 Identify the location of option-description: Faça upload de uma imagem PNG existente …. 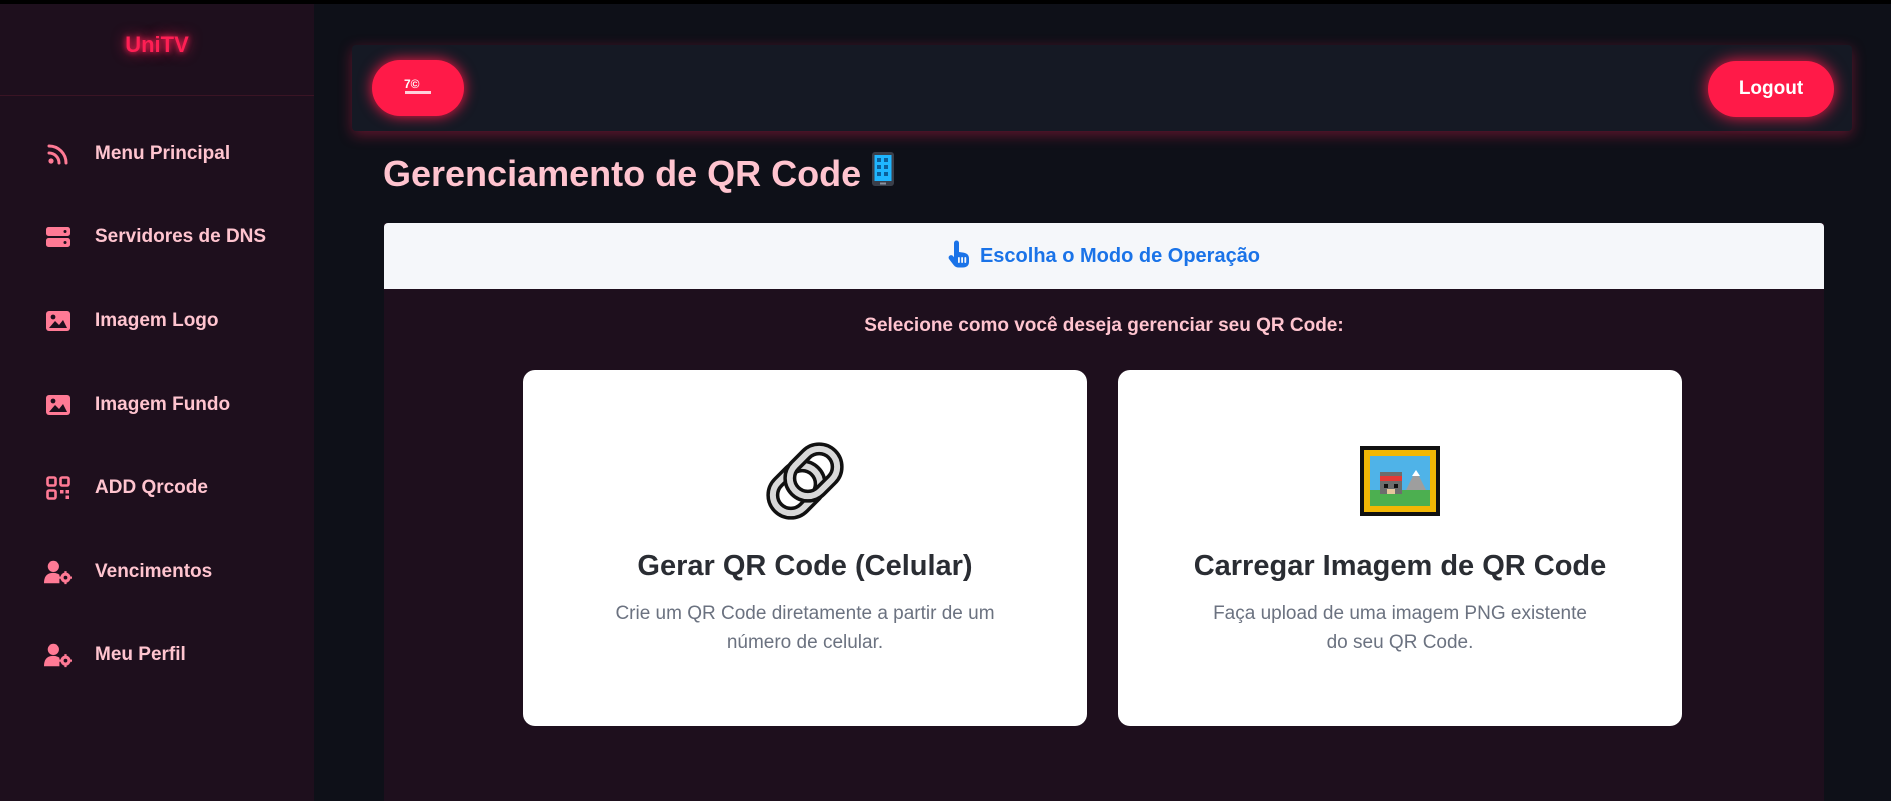
(1400, 628).